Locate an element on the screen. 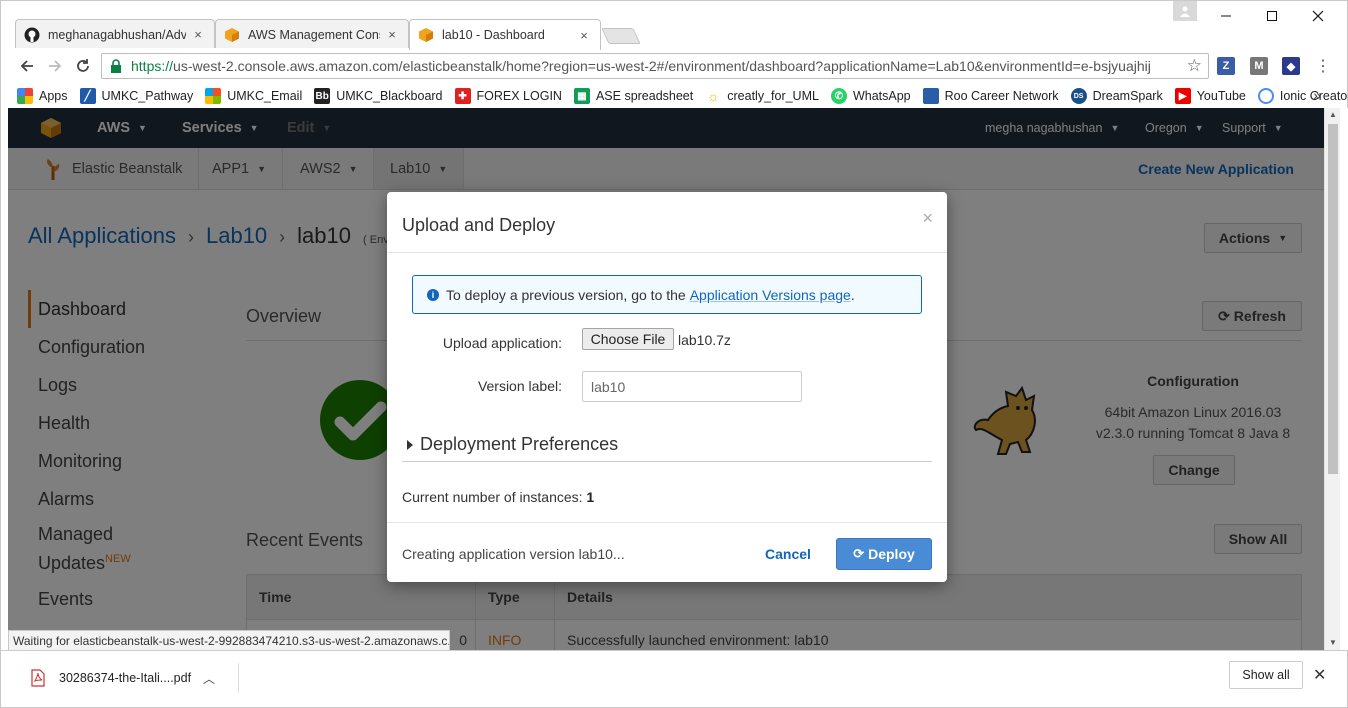  chrome-menu-icon: ⋮ is located at coordinates (1323, 66).